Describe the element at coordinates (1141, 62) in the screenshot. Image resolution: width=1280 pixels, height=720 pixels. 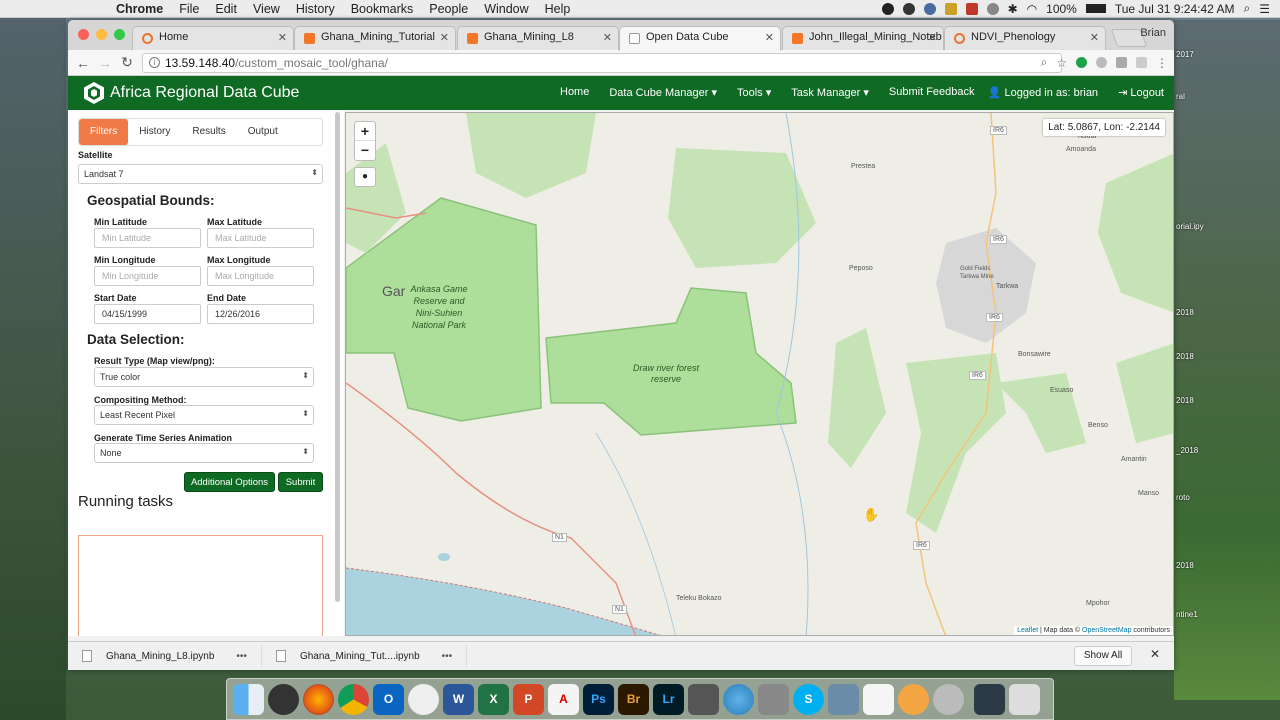
I see `extension-box-icon` at that location.